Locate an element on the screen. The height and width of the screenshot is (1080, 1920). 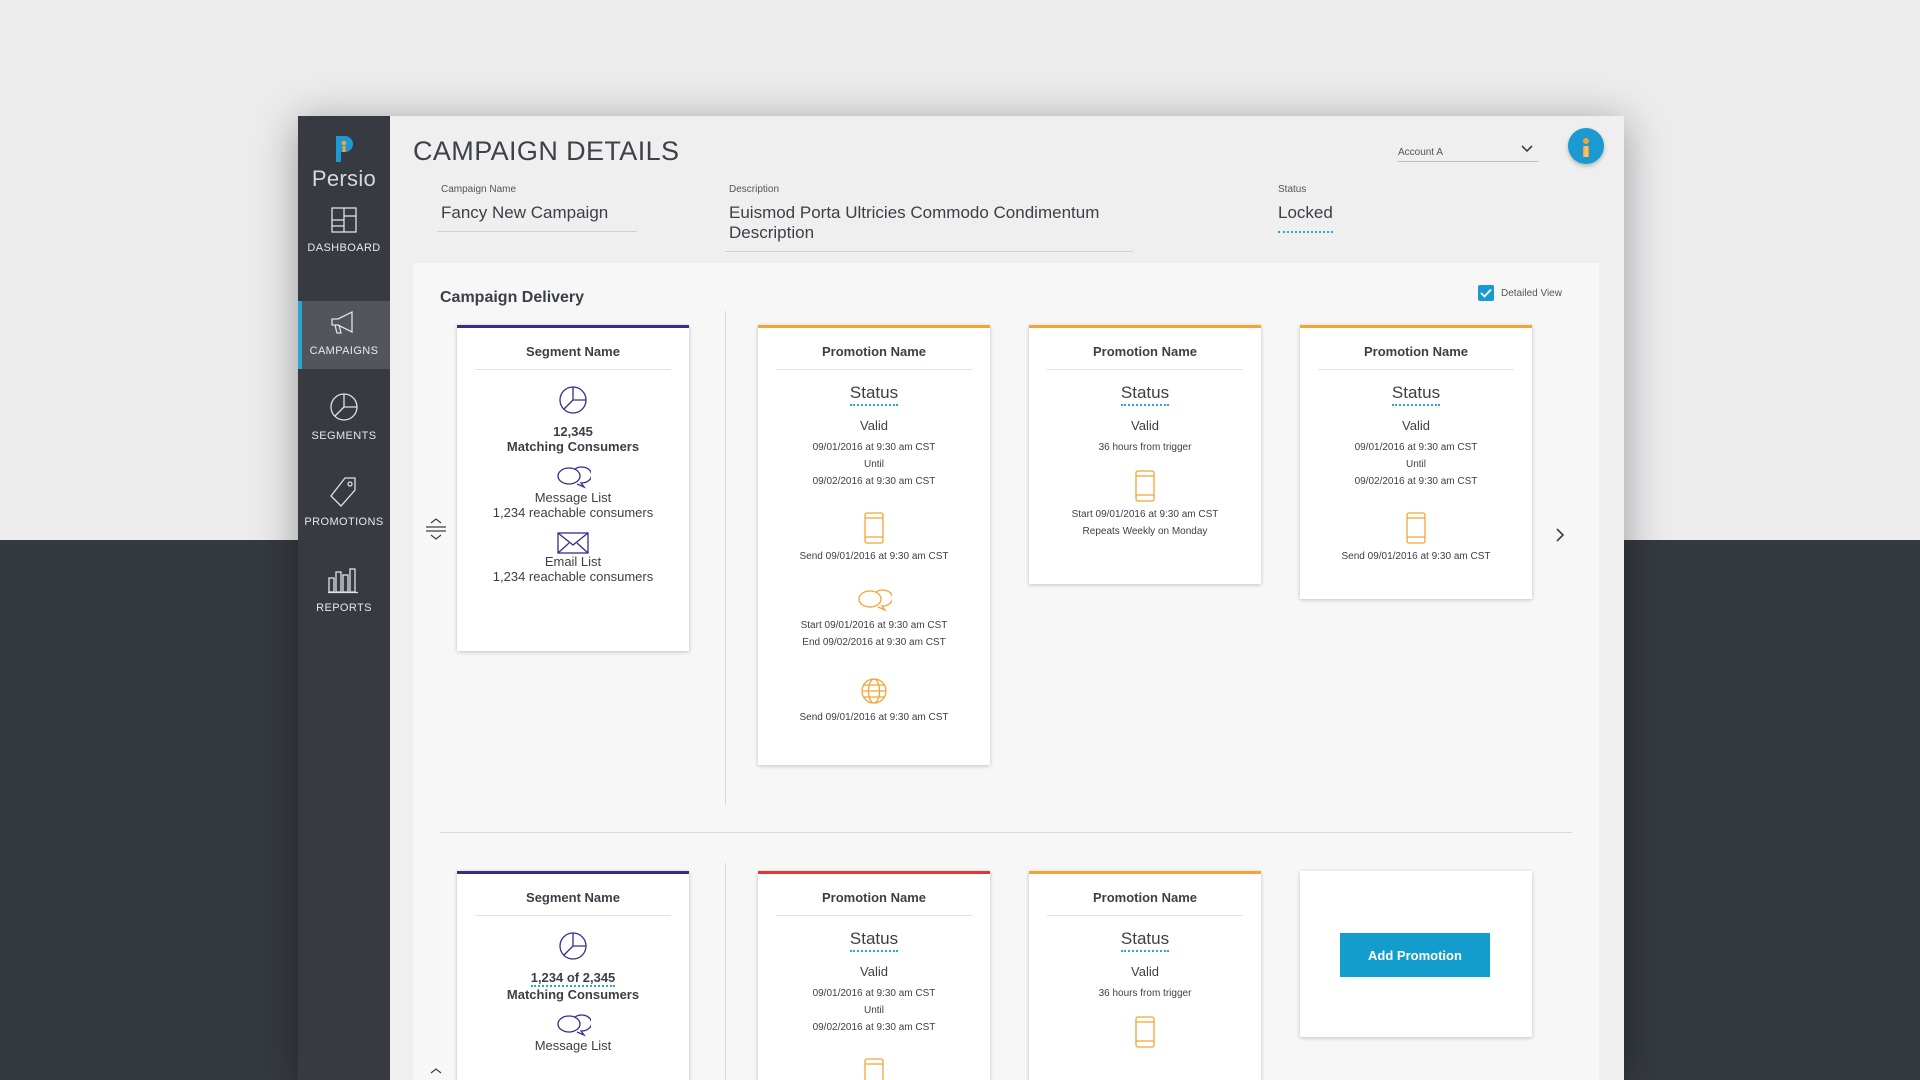
next-promotions-button is located at coordinates (1560, 537).